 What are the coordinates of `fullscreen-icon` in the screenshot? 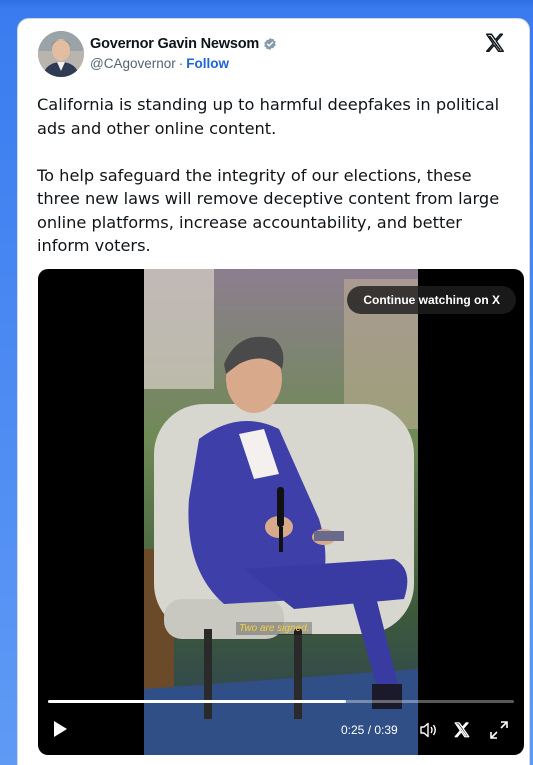 It's located at (499, 730).